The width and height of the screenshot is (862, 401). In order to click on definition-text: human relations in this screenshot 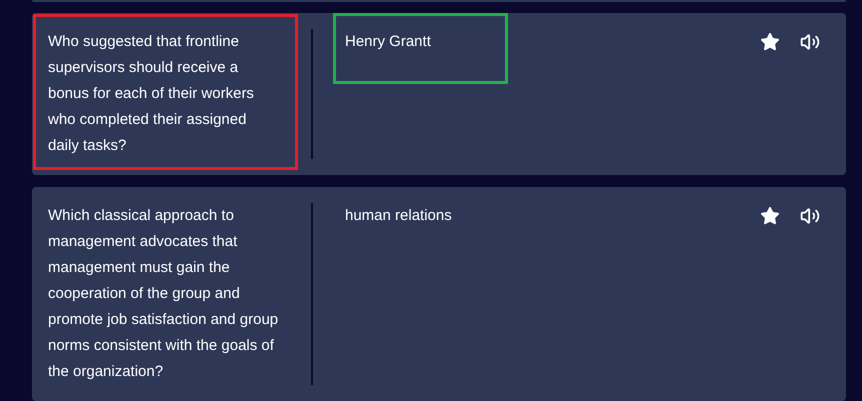, I will do `click(398, 215)`.